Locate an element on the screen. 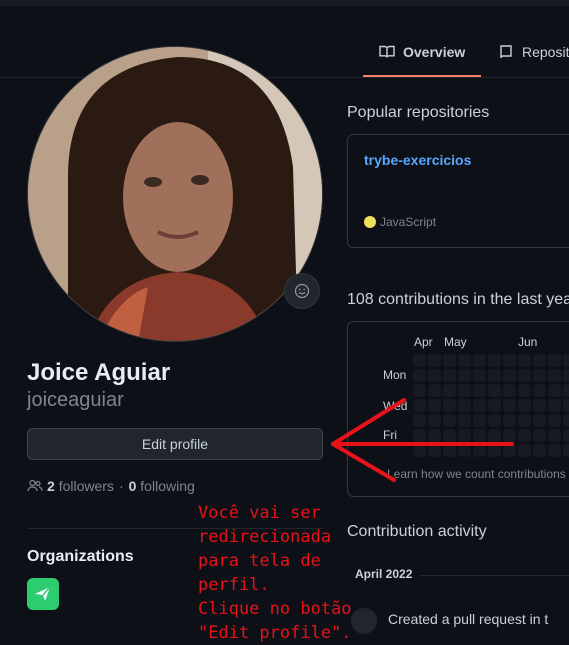 The height and width of the screenshot is (645, 569). tab-overview-label: Overview is located at coordinates (434, 52).